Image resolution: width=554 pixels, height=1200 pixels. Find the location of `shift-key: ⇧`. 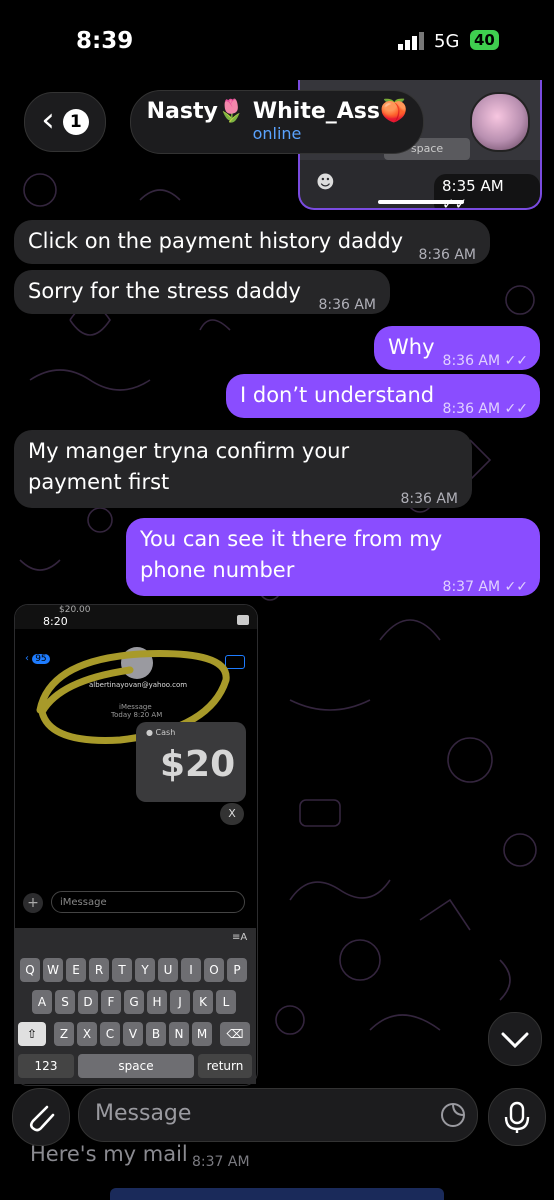

shift-key: ⇧ is located at coordinates (32, 1034).